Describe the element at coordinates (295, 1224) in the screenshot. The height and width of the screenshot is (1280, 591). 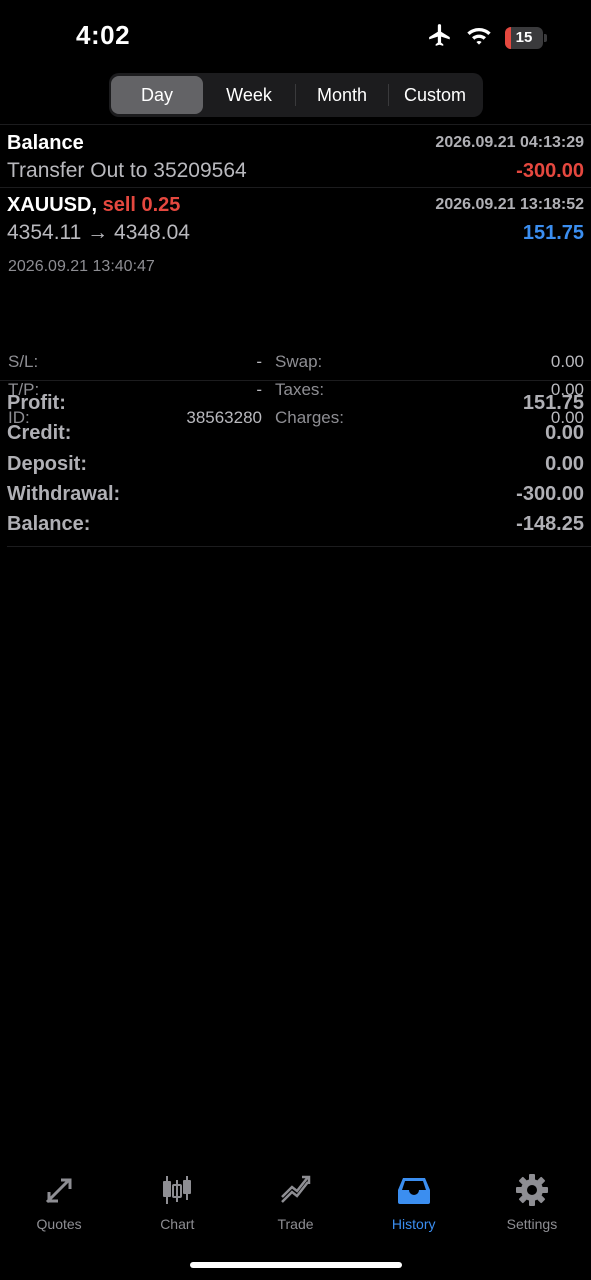
I see `tab-label-trade: Trade` at that location.